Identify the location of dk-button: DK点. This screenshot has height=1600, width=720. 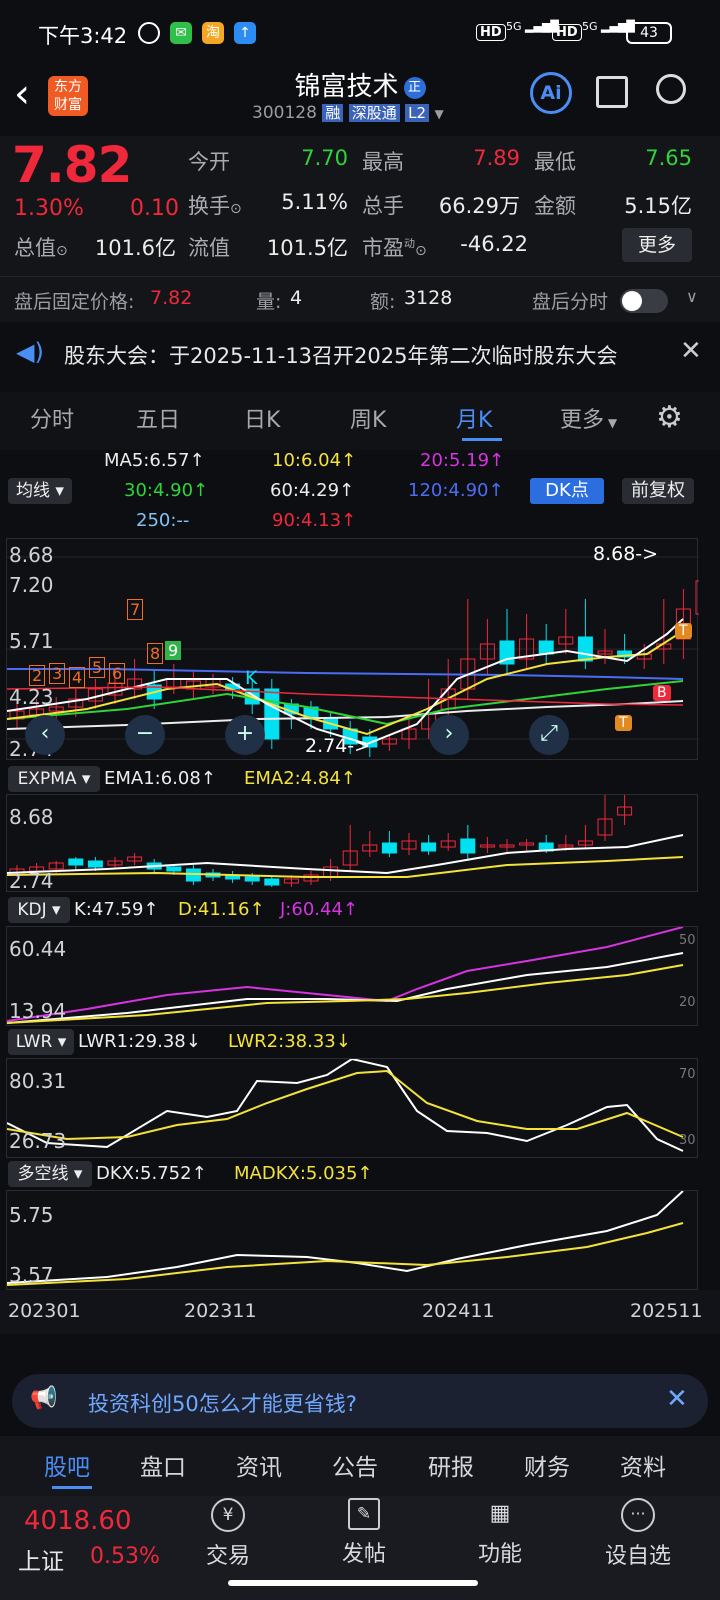
(567, 491).